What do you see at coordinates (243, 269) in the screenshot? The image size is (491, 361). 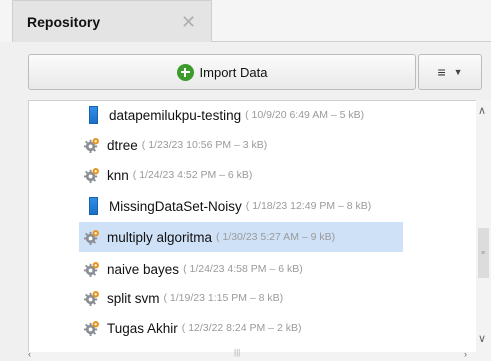 I see `item-meta: ( 1/24/23 4:58 PM – 6 kB)` at bounding box center [243, 269].